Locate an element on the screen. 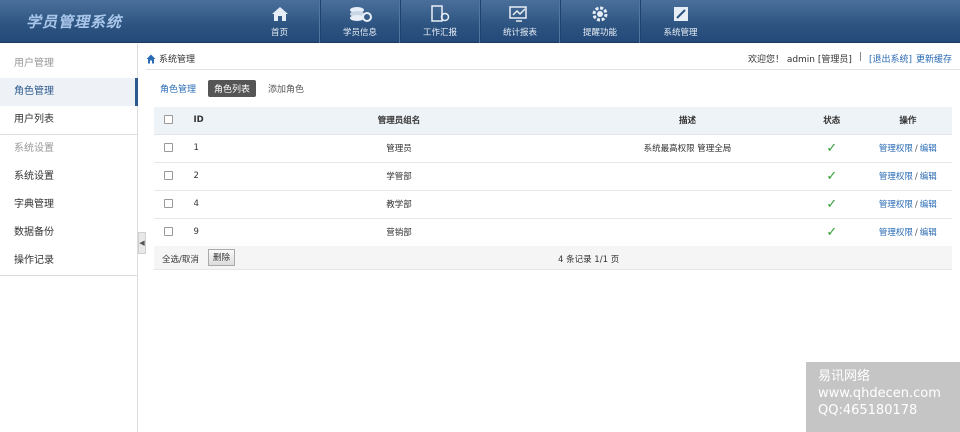  sidebar-item-logs: 操作记录 is located at coordinates (68, 261).